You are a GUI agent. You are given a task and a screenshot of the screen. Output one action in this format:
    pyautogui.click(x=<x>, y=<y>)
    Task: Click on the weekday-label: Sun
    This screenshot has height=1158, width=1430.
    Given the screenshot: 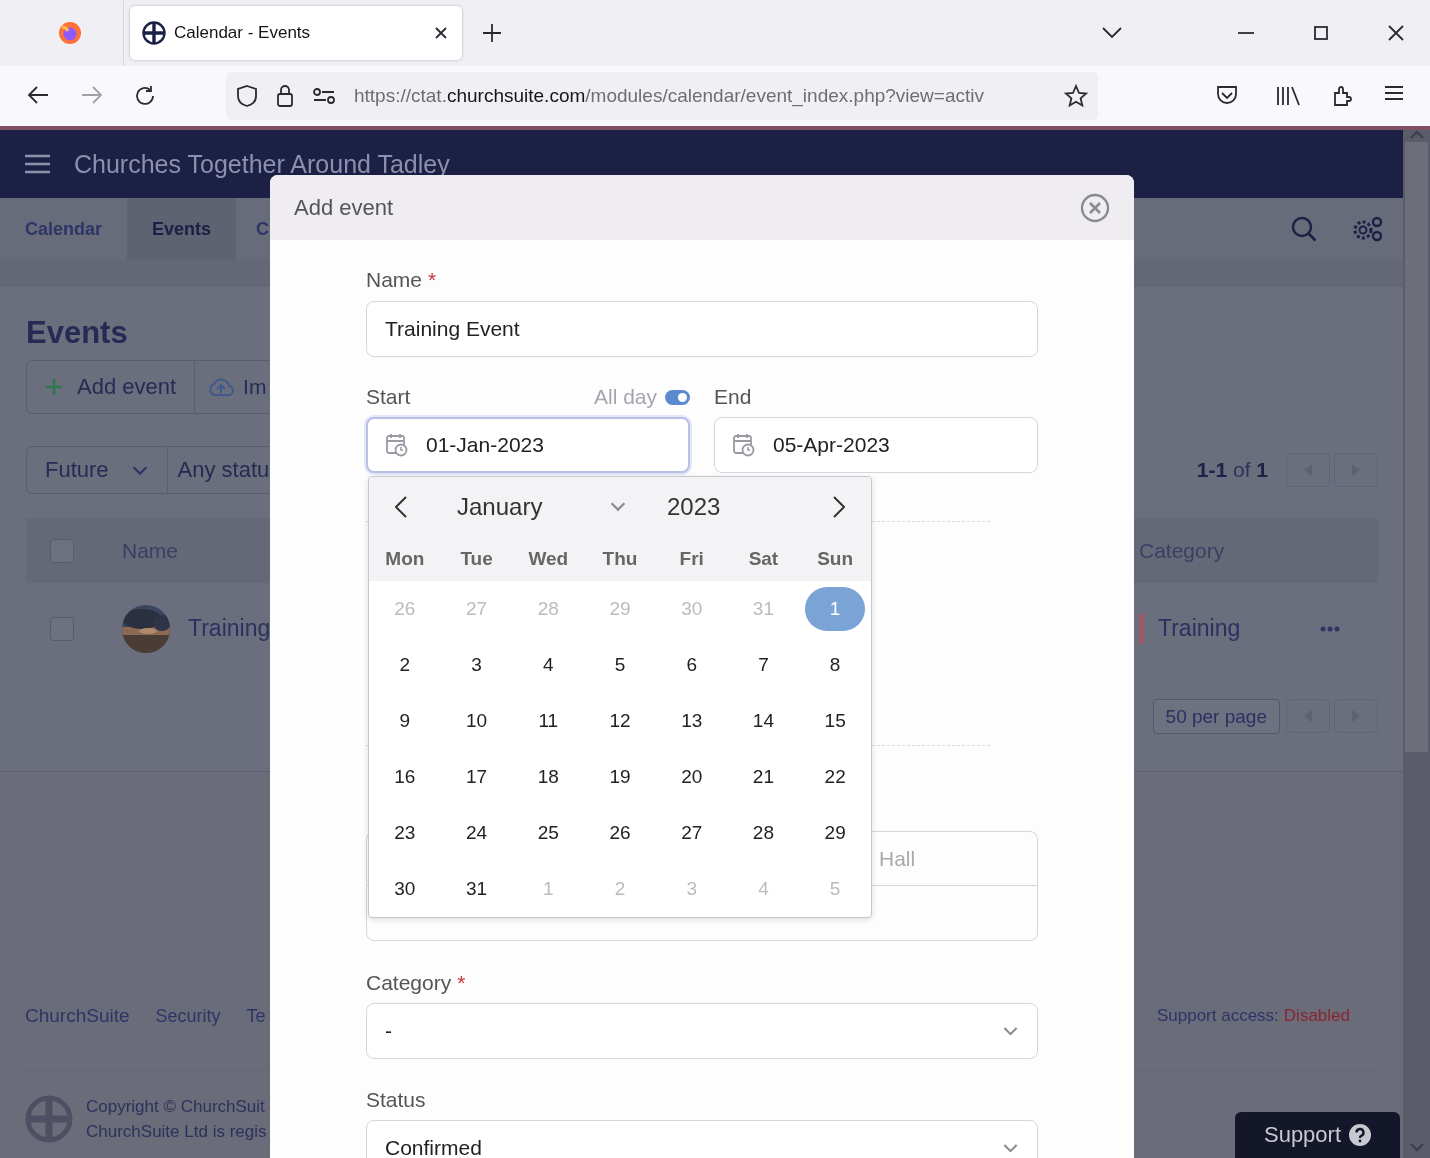 What is the action you would take?
    pyautogui.click(x=835, y=558)
    